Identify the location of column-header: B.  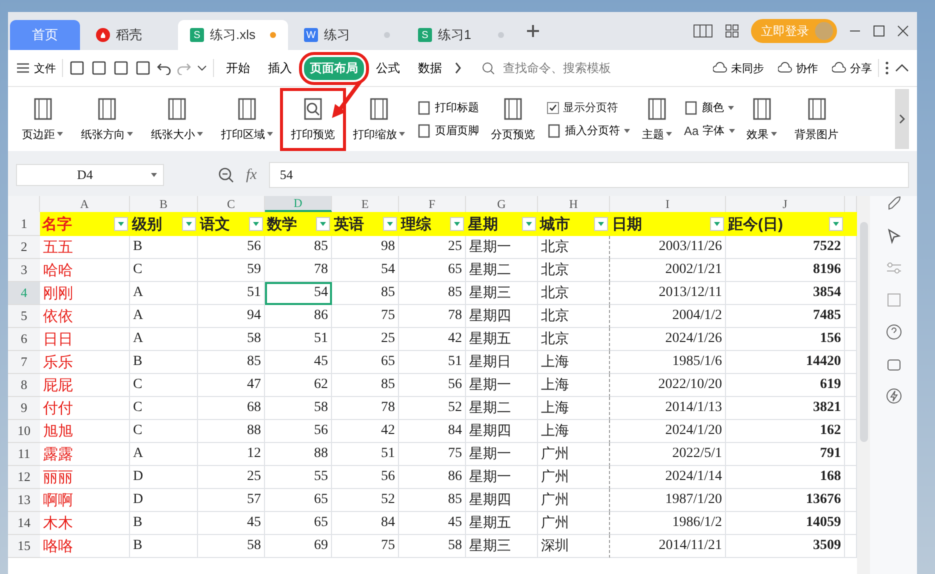
(164, 204).